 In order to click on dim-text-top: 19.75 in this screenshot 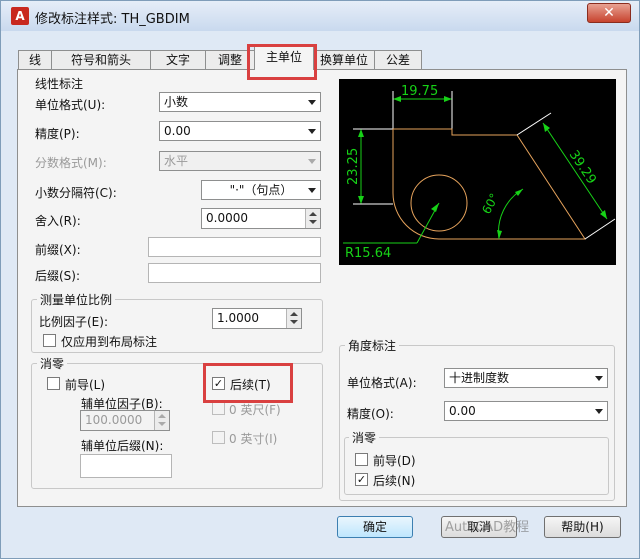, I will do `click(419, 91)`.